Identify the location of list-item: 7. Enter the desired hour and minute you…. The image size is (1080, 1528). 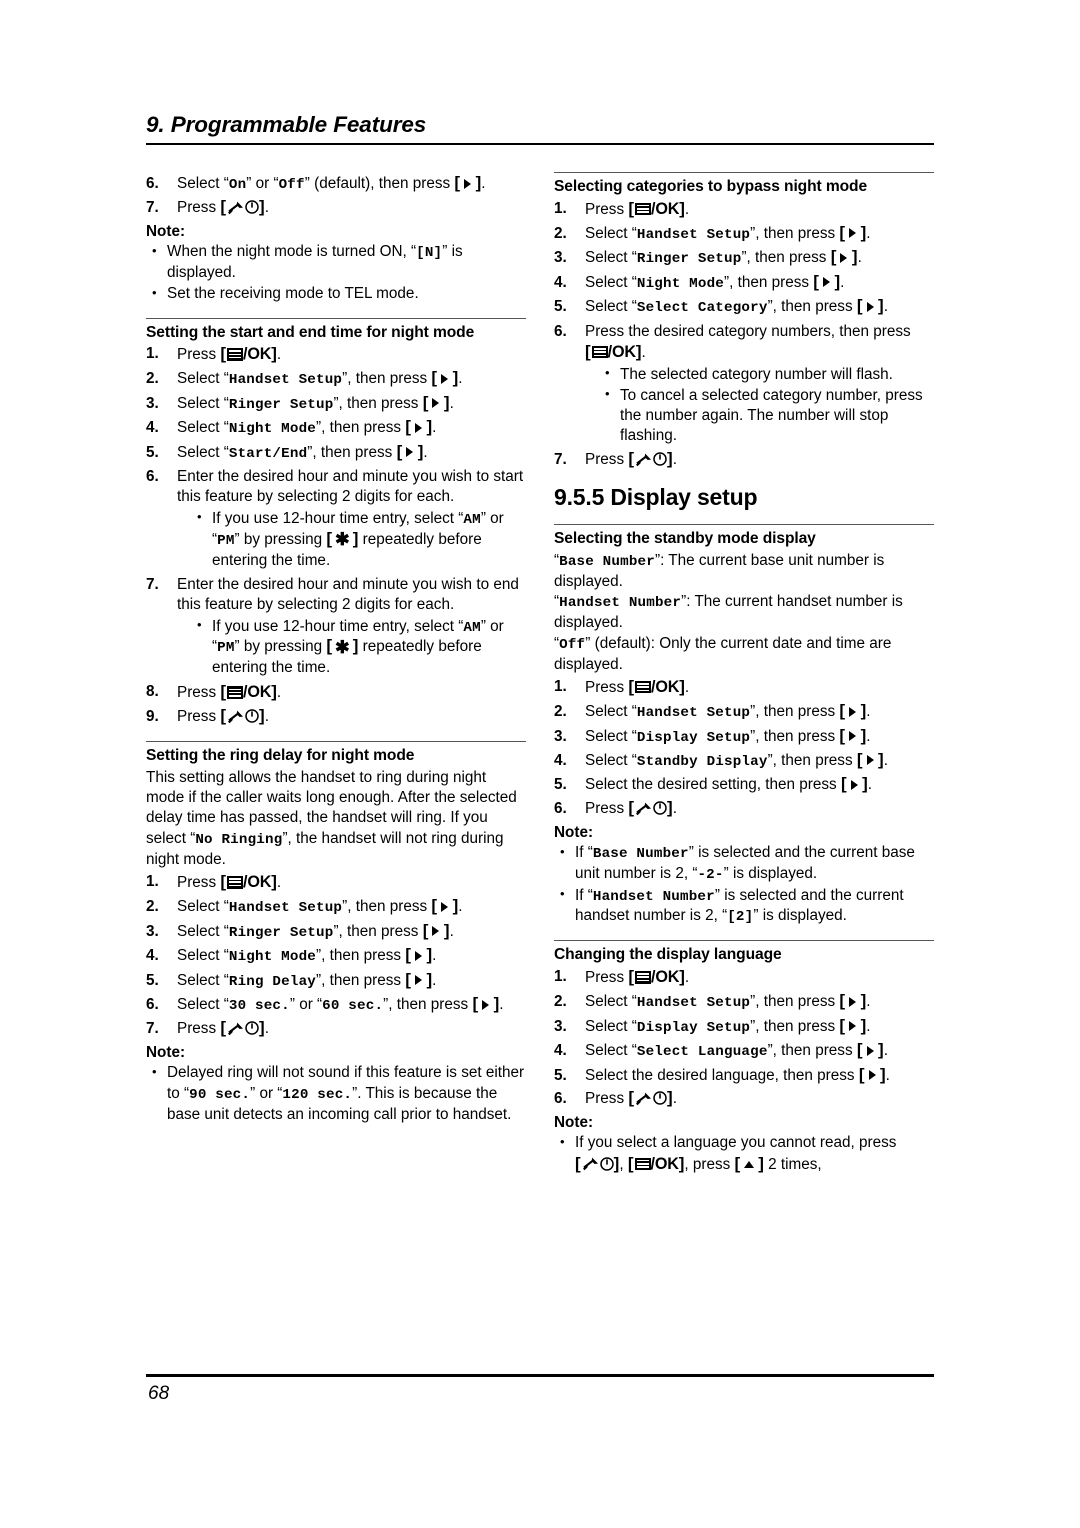
(336, 627).